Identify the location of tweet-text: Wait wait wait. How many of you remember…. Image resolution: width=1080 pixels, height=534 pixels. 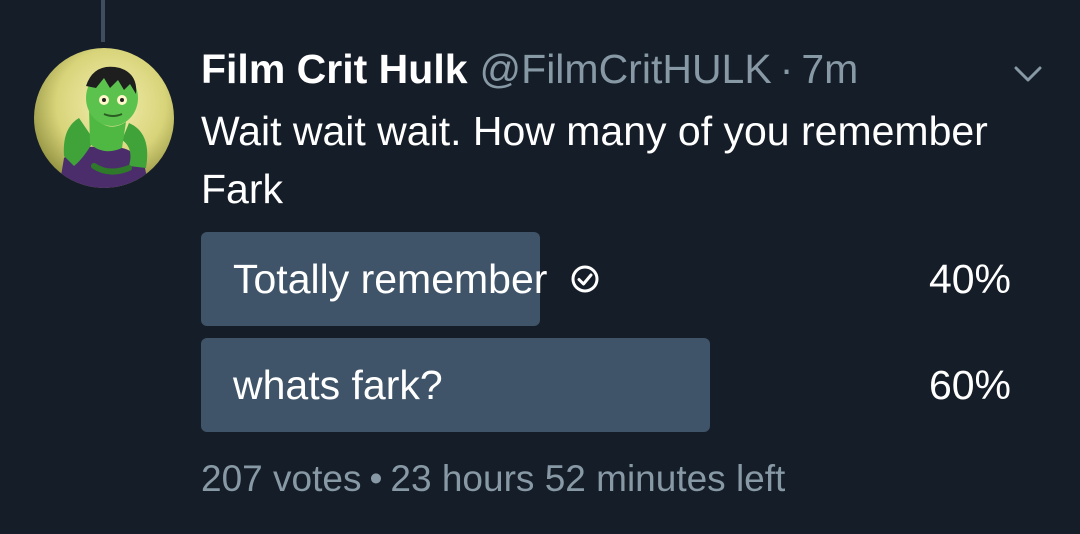
(594, 160).